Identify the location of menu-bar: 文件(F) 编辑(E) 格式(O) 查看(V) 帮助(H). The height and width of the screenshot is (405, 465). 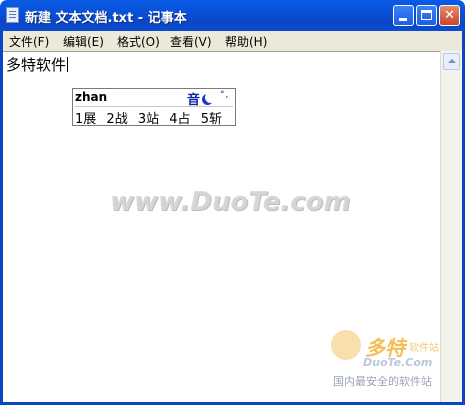
(232, 41).